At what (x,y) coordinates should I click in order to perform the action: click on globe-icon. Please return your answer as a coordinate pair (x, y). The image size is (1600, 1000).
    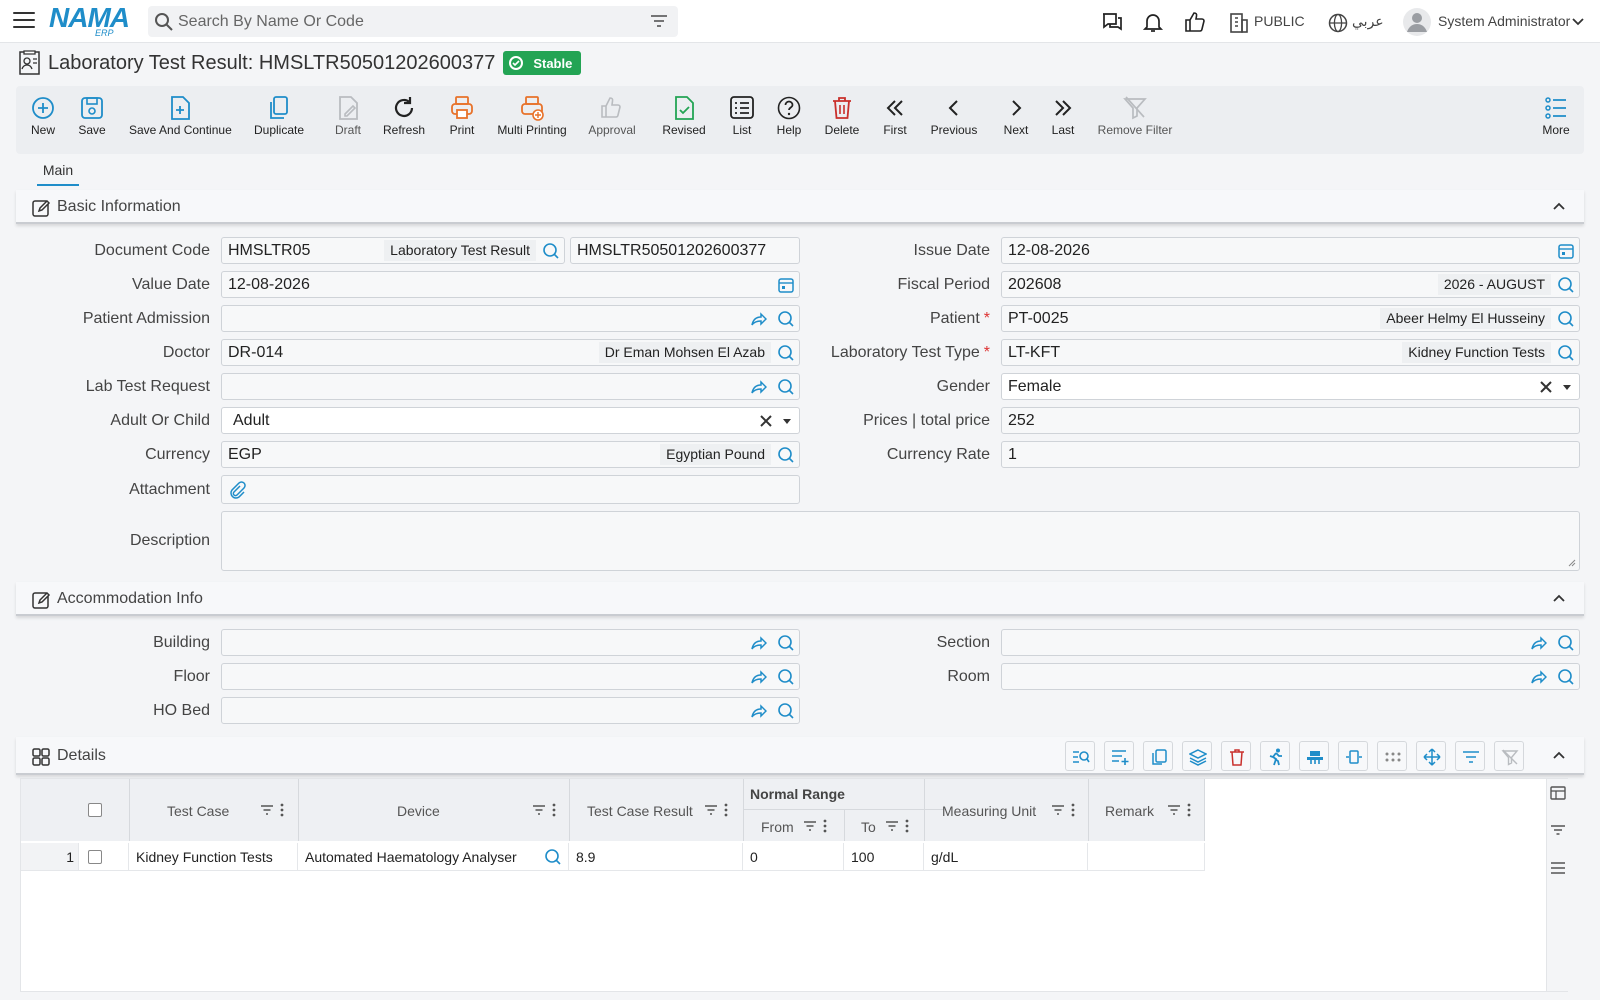
    Looking at the image, I should click on (1338, 23).